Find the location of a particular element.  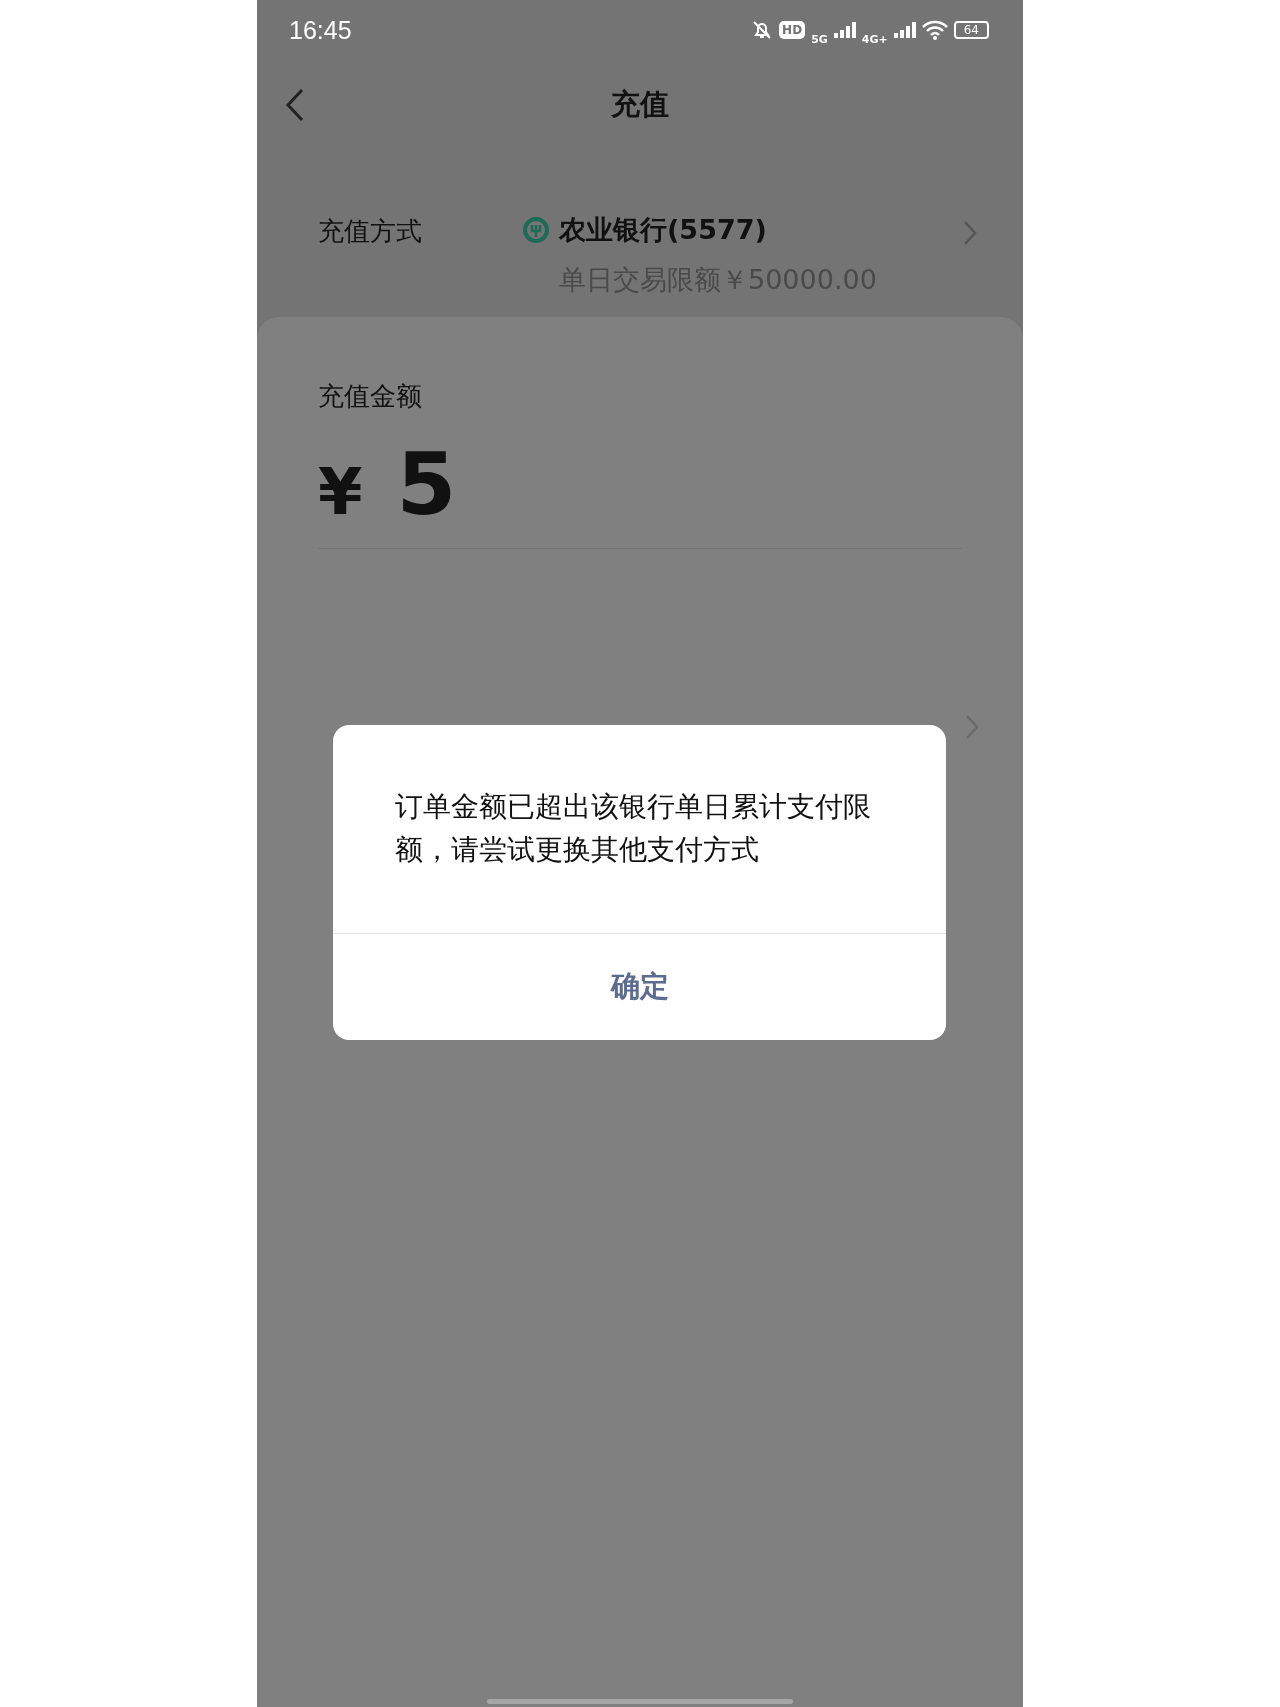

wifi-icon is located at coordinates (934, 30).